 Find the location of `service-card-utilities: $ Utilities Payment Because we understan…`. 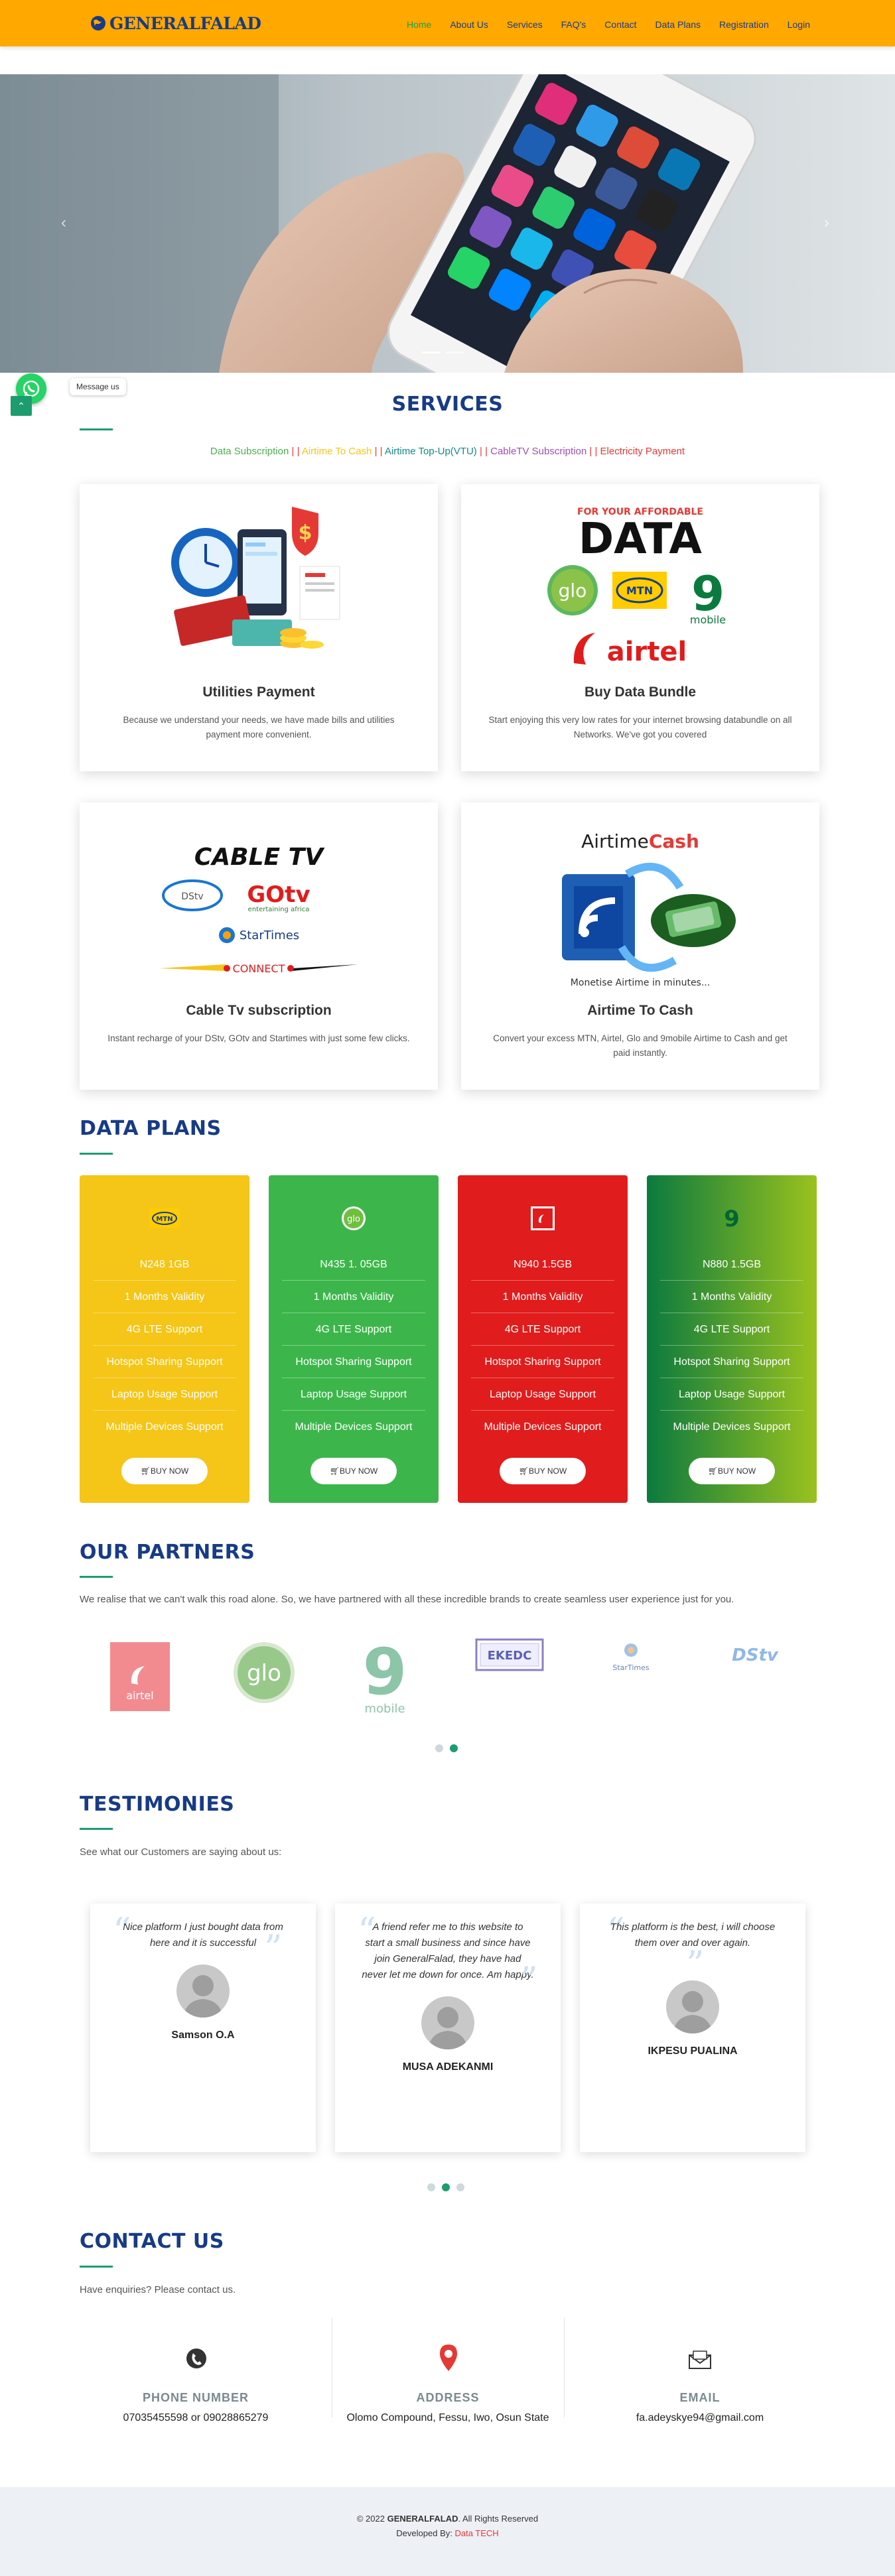

service-card-utilities: $ Utilities Payment Because we understan… is located at coordinates (259, 628).